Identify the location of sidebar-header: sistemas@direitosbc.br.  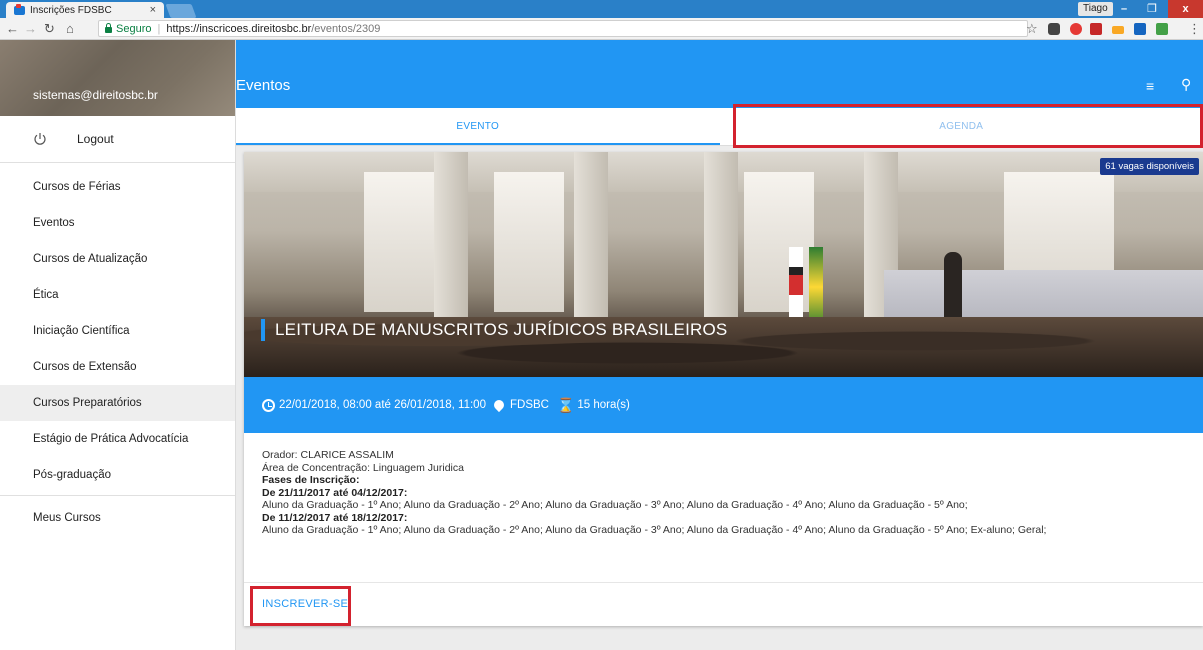
(117, 78).